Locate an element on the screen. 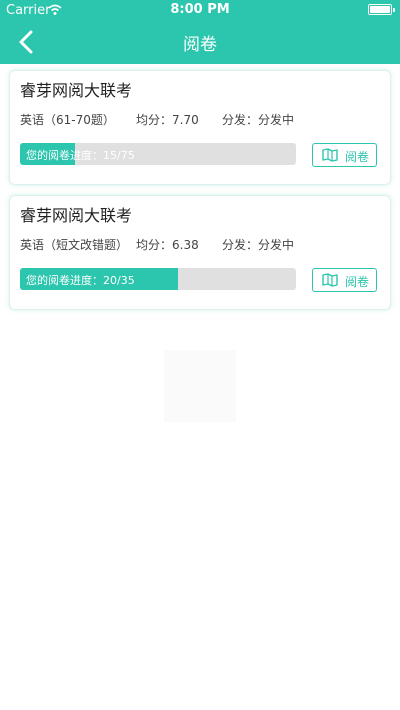  grading-progress-bar: 您的阅卷进度：20/35 is located at coordinates (158, 279).